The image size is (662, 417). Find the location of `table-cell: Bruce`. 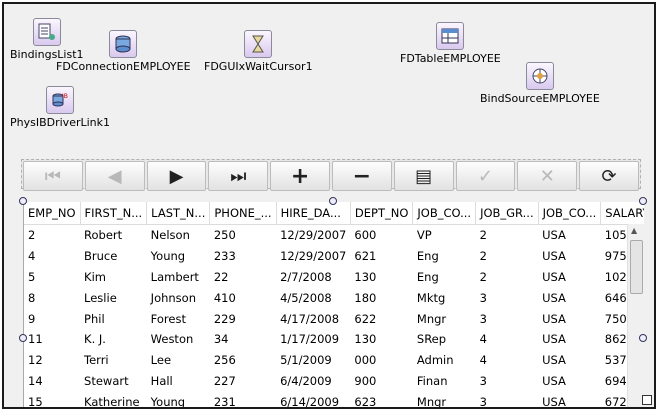

table-cell: Bruce is located at coordinates (113, 256).